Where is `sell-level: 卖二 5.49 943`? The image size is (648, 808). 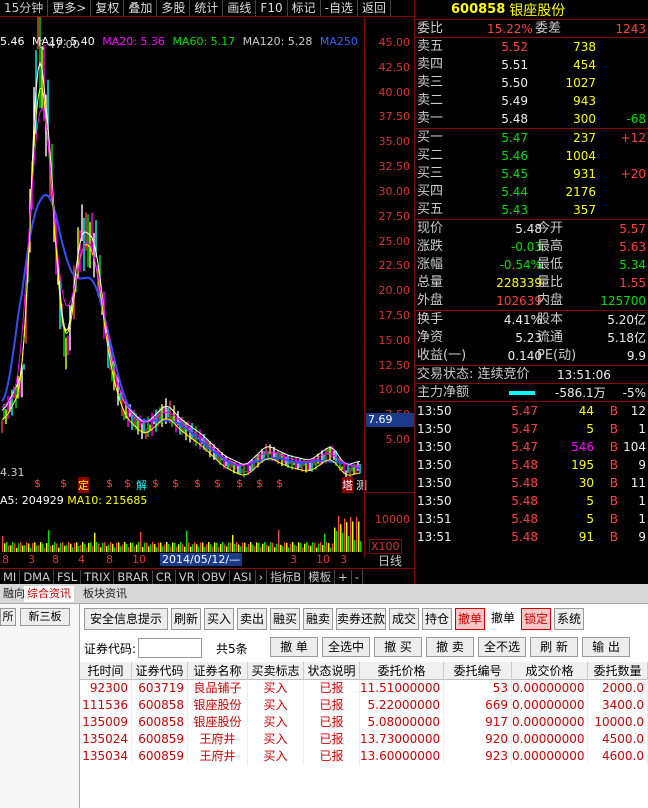
sell-level: 卖二 5.49 943 is located at coordinates (531, 101).